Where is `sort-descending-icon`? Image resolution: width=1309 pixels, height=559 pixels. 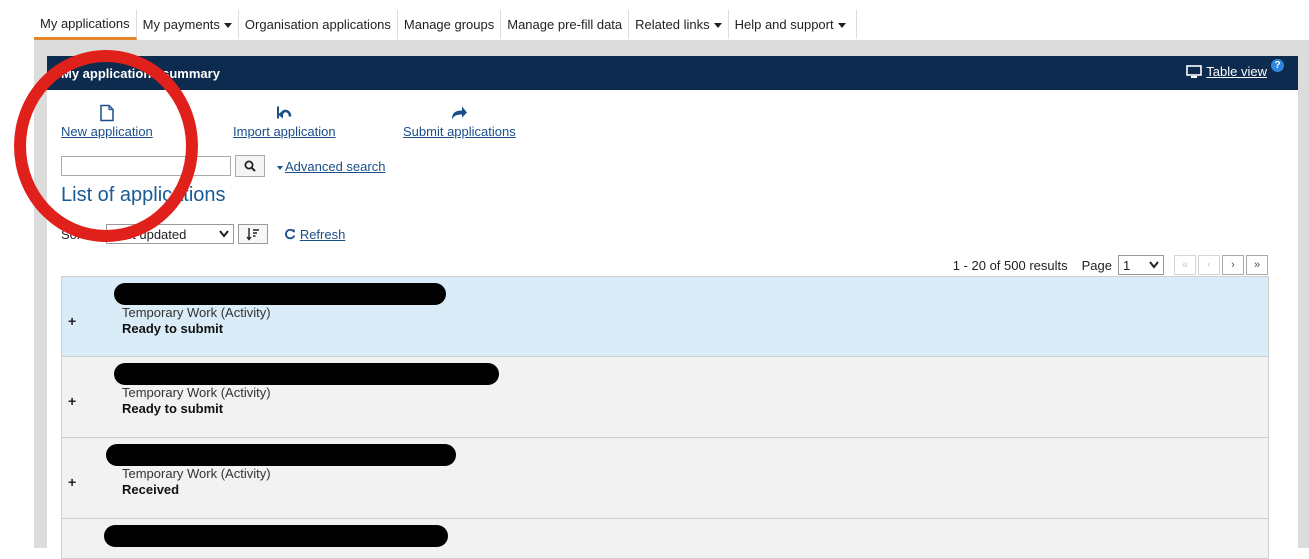
sort-descending-icon is located at coordinates (253, 234).